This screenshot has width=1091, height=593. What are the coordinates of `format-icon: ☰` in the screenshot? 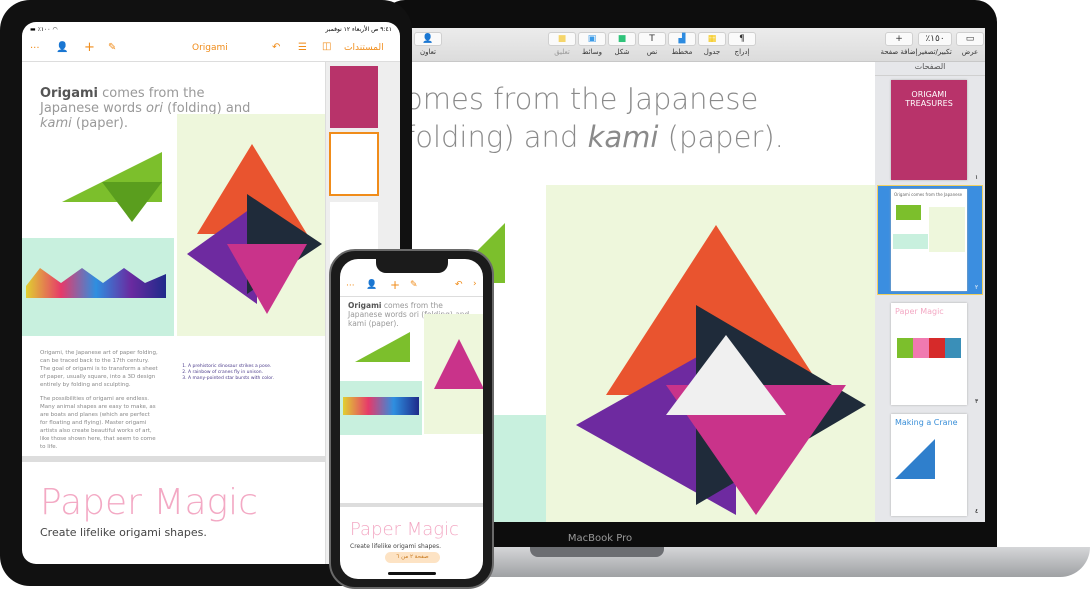 It's located at (302, 47).